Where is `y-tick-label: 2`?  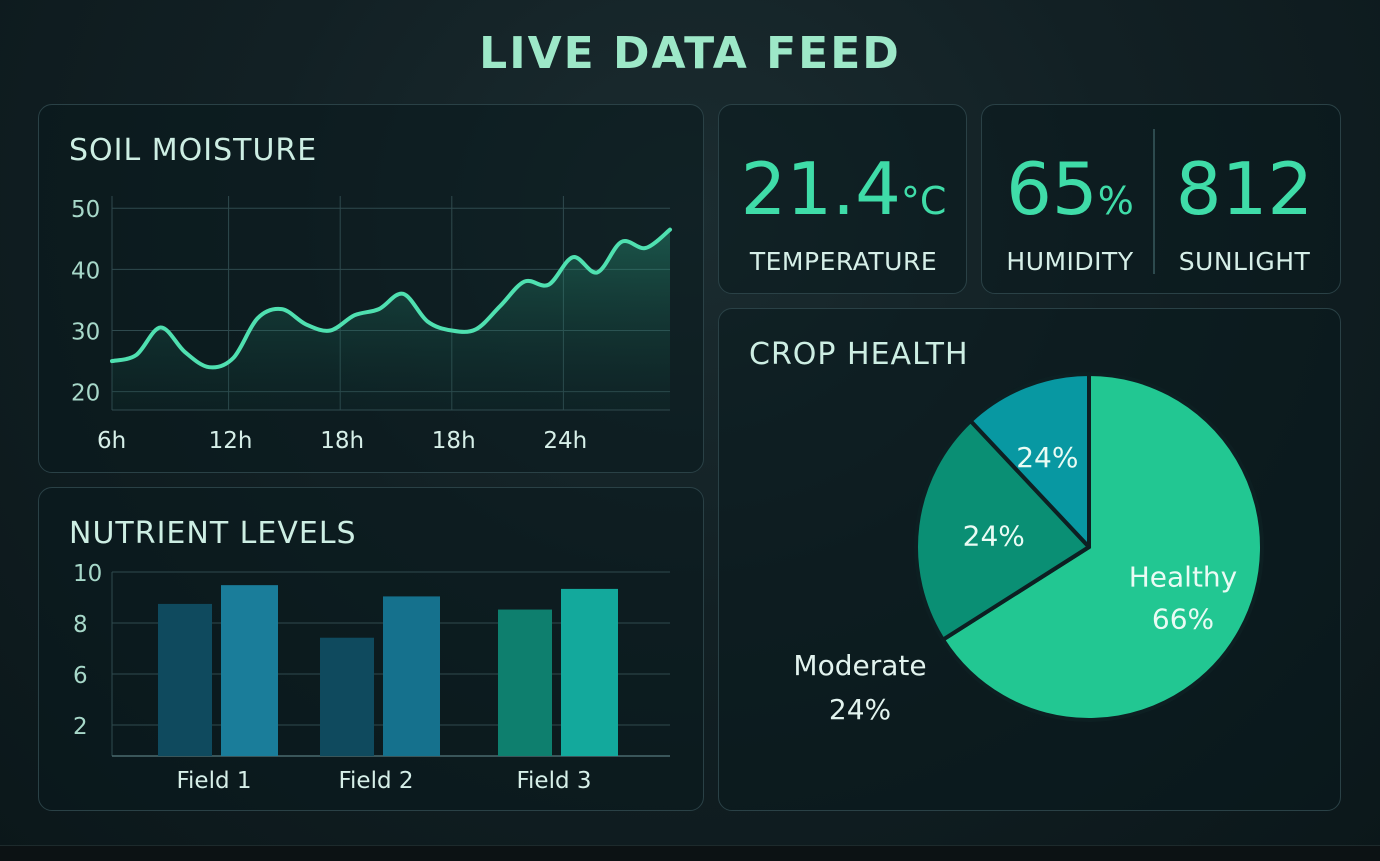
y-tick-label: 2 is located at coordinates (80, 727).